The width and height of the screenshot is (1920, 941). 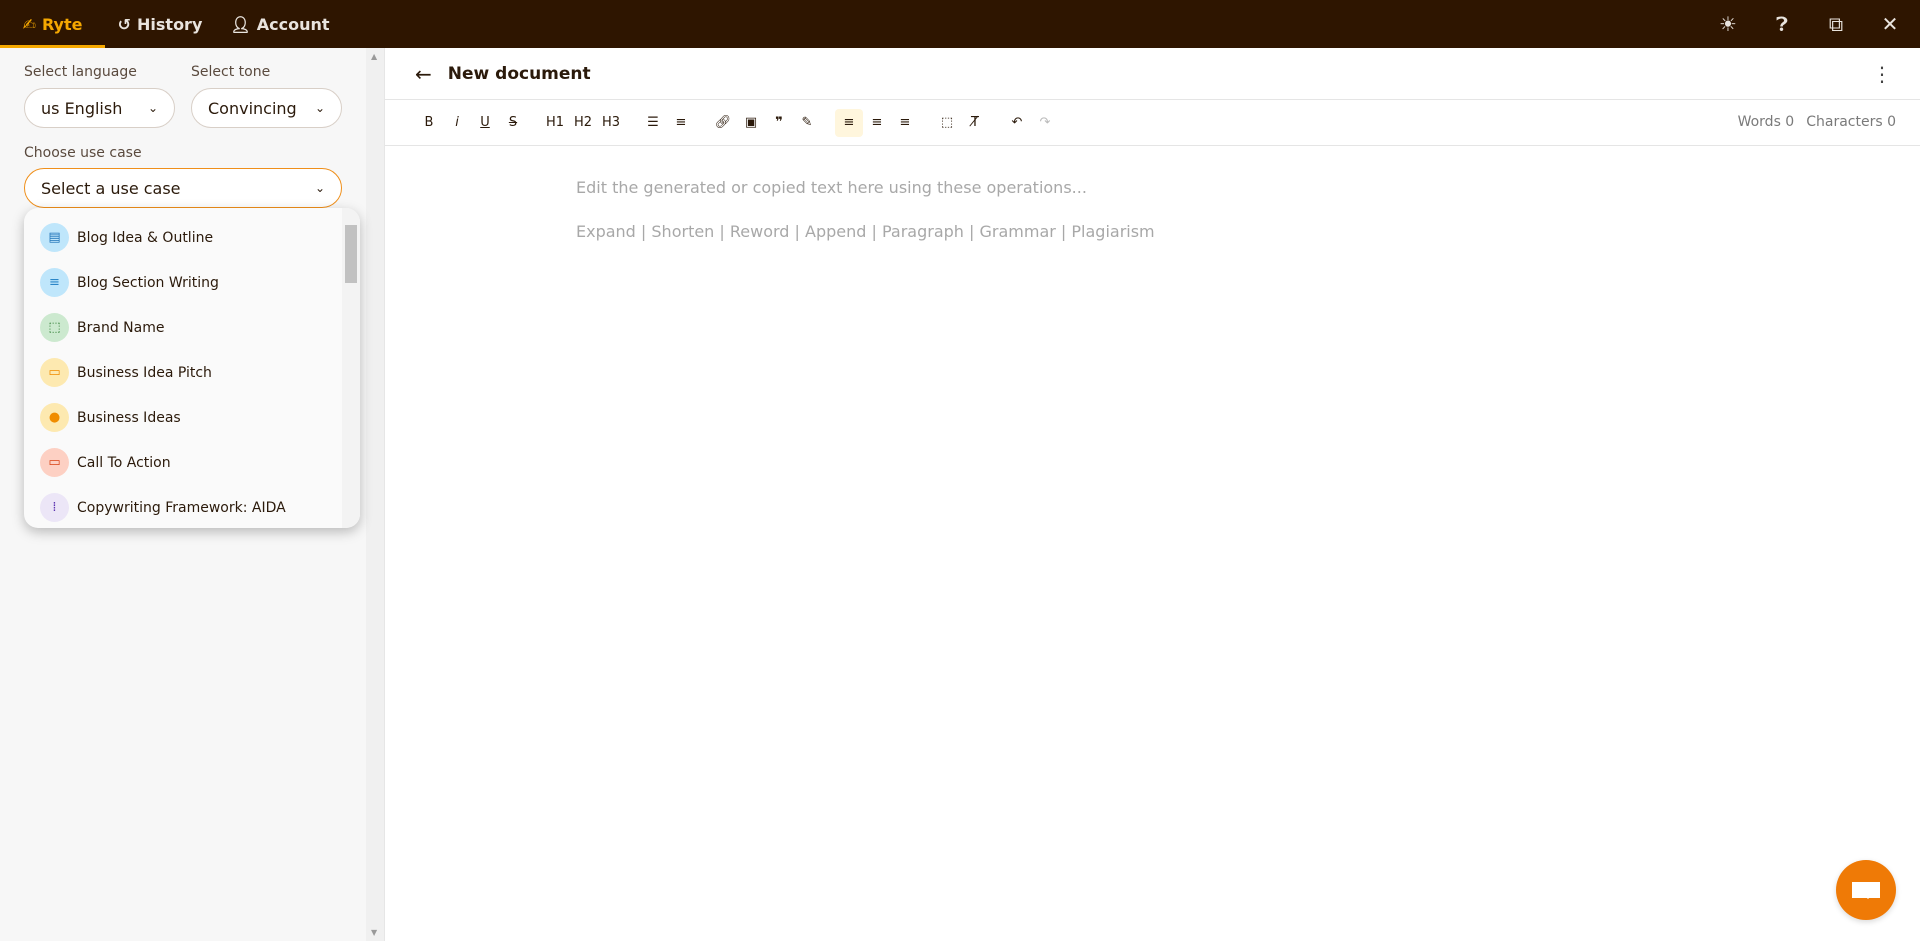 I want to click on select-all-icon: ⬚, so click(x=947, y=123).